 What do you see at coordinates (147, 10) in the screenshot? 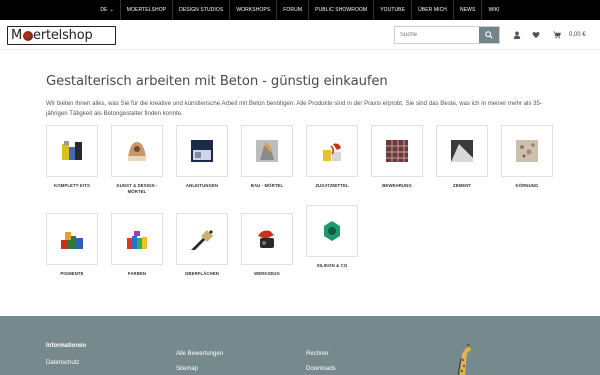
I see `nav-moertelshop: MOERTELSHOP` at bounding box center [147, 10].